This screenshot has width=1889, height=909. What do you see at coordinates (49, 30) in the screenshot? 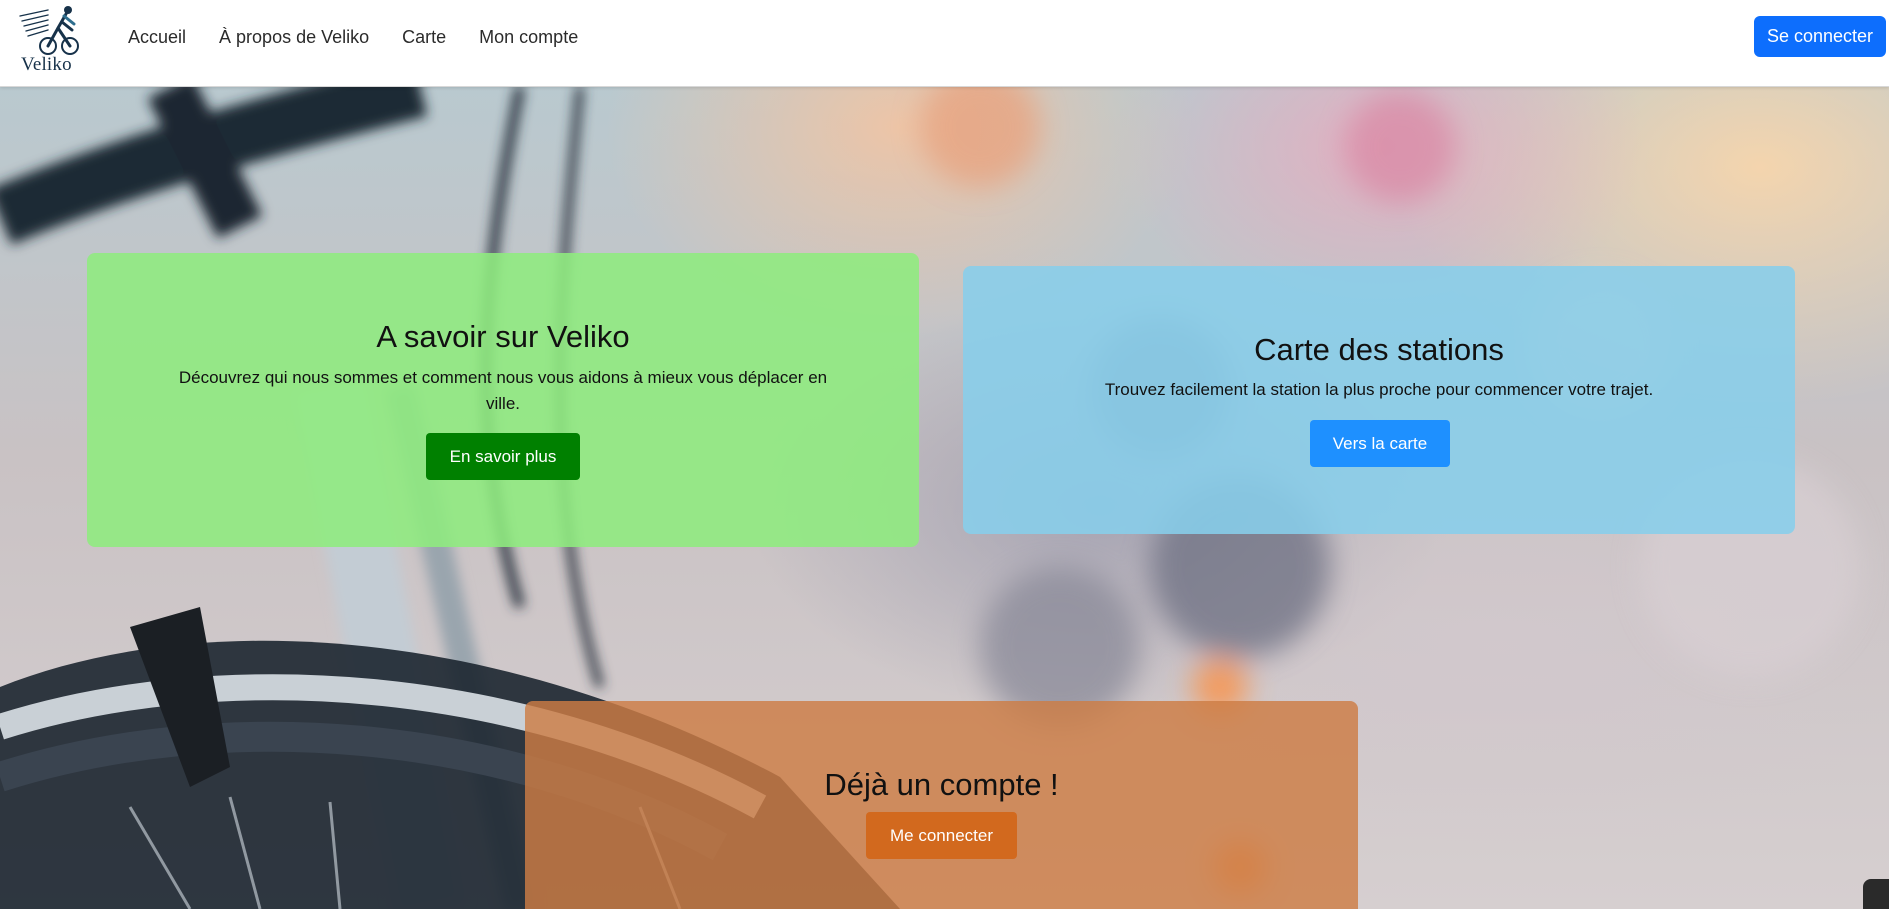
I see `cyclist-logo-icon` at bounding box center [49, 30].